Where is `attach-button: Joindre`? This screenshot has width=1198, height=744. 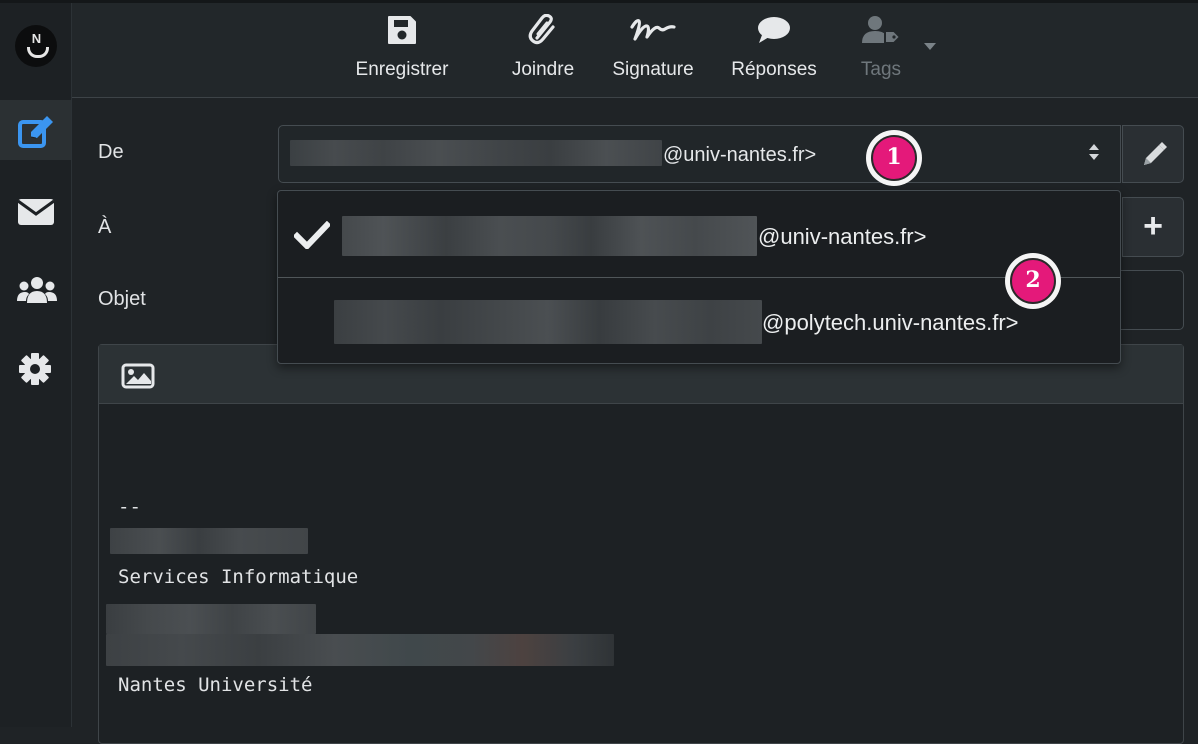
attach-button: Joindre is located at coordinates (543, 50).